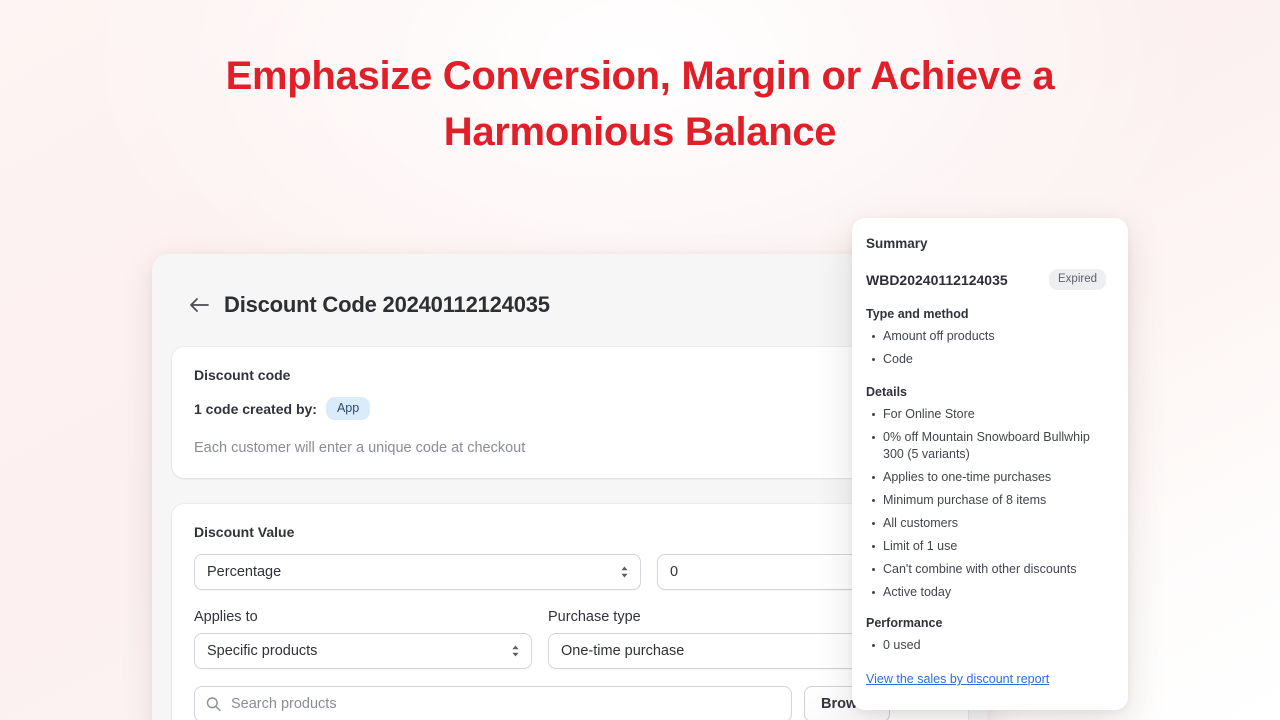  What do you see at coordinates (989, 523) in the screenshot?
I see `list-item: All customers` at bounding box center [989, 523].